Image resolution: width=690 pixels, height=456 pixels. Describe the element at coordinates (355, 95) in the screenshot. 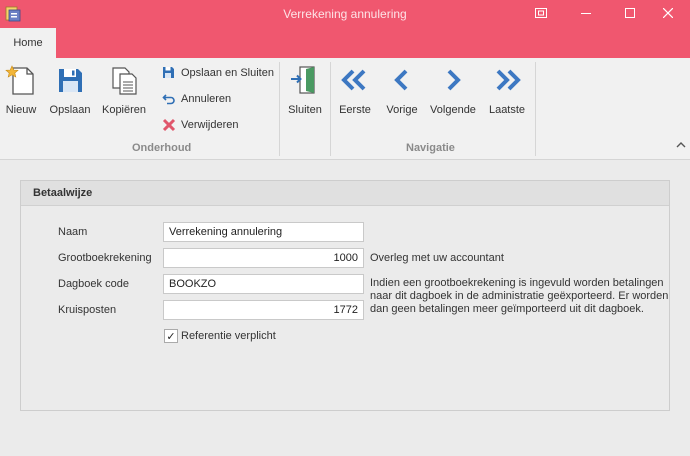

I see `eerste-button: Eerste` at that location.